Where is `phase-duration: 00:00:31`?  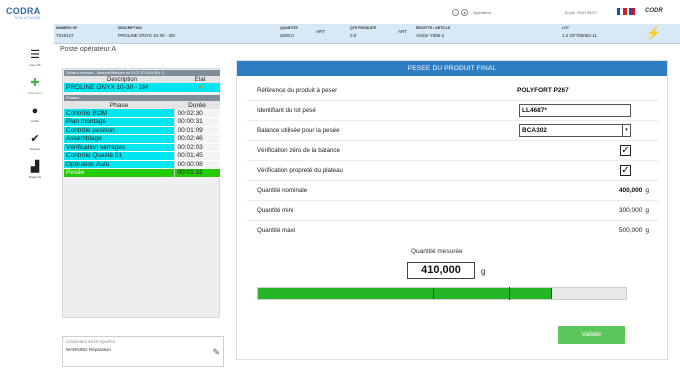 phase-duration: 00:00:31 is located at coordinates (196, 122).